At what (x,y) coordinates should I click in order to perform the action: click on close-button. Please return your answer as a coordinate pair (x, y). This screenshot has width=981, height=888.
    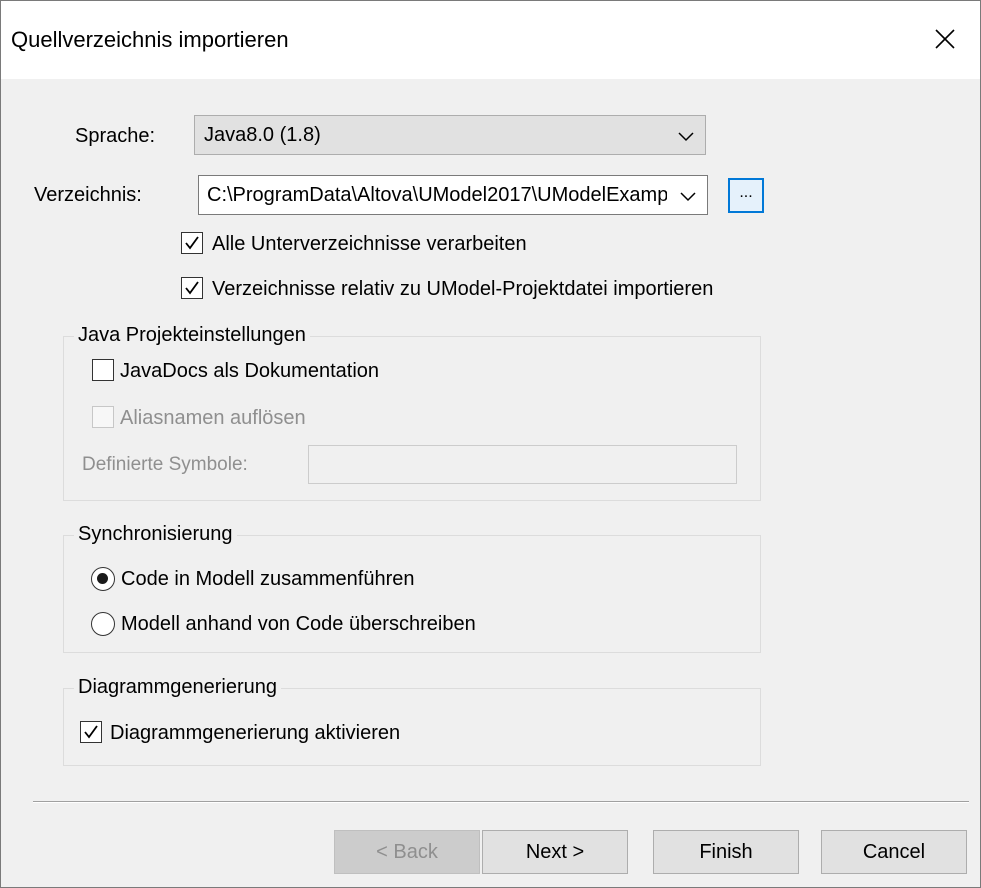
    Looking at the image, I should click on (945, 39).